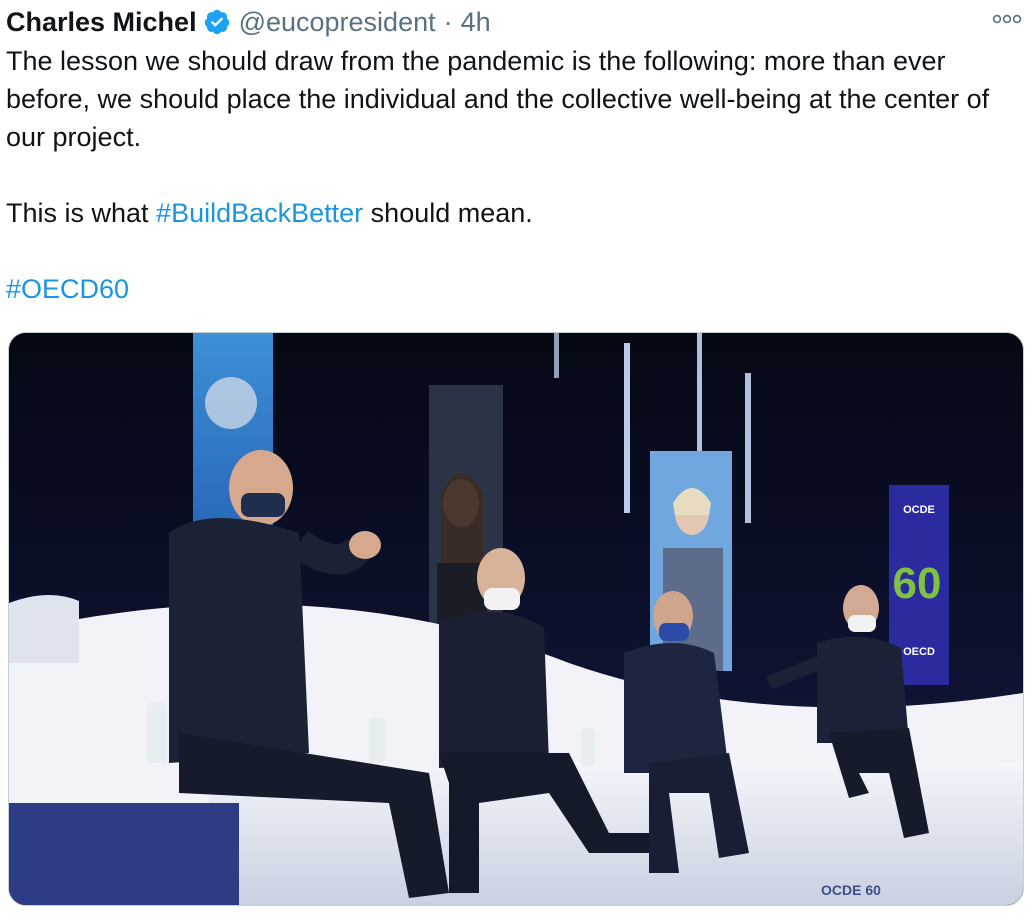 This screenshot has height=922, width=1036. Describe the element at coordinates (231, 403) in the screenshot. I see `screen-participant` at that location.